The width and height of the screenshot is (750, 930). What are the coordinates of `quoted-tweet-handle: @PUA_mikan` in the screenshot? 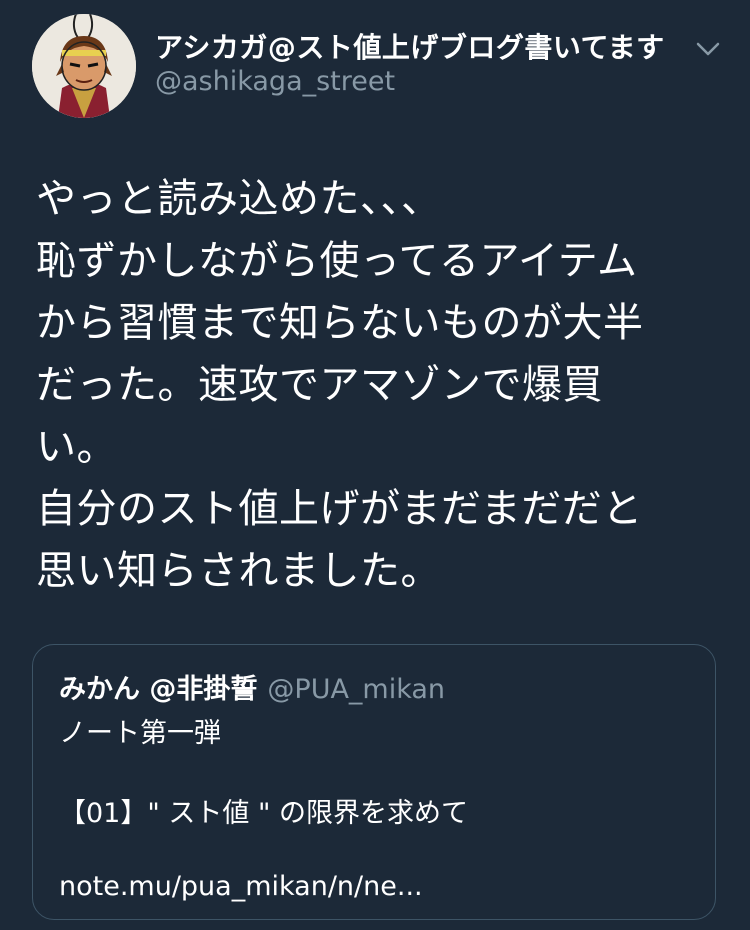 It's located at (356, 689).